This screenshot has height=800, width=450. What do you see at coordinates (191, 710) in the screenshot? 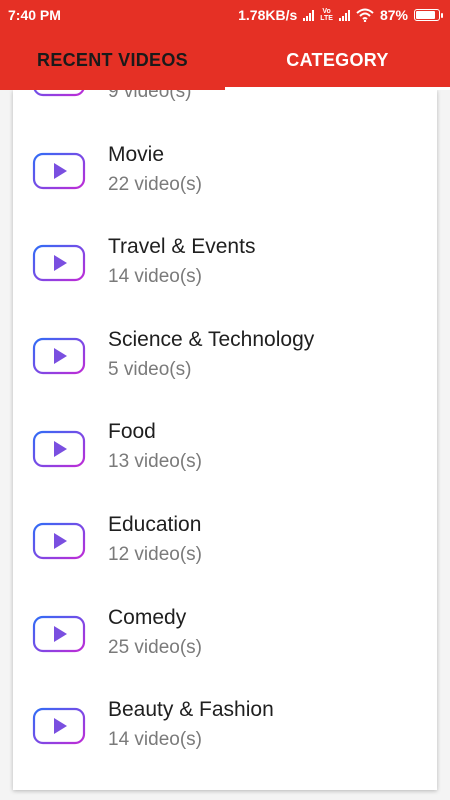
I see `category-title: Beauty & Fashion` at bounding box center [191, 710].